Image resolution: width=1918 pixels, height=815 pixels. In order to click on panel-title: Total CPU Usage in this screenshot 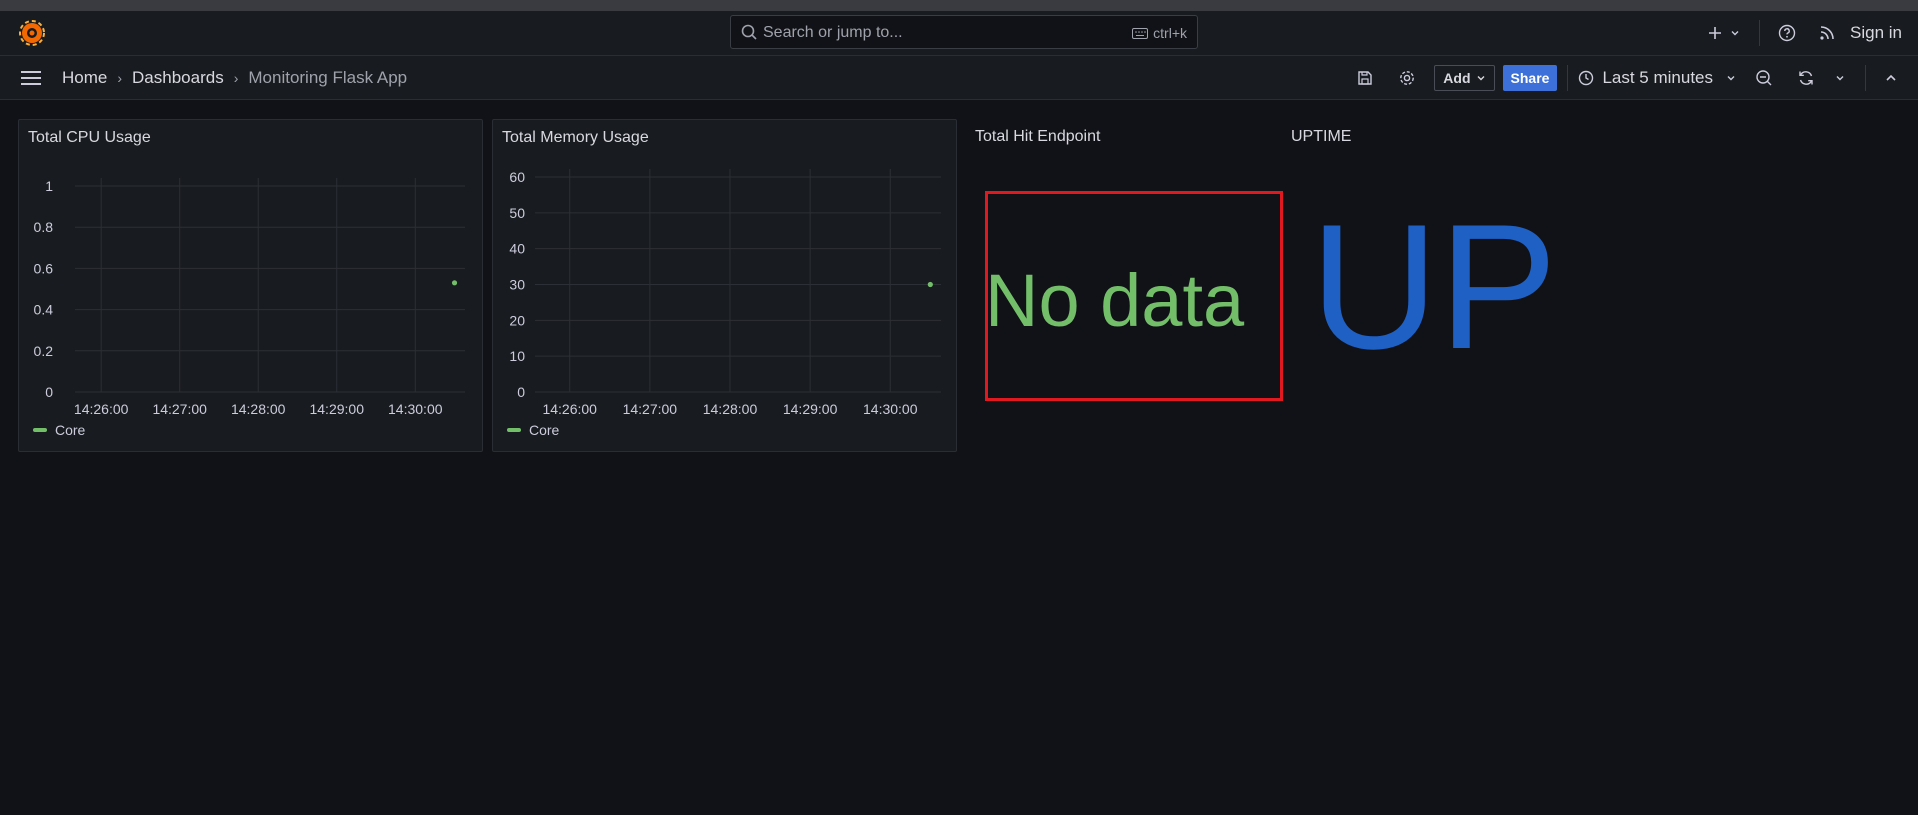, I will do `click(89, 138)`.